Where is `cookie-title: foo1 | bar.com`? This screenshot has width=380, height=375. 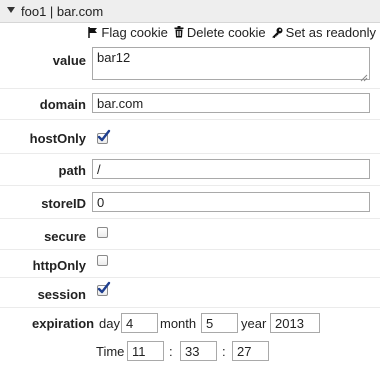
cookie-title: foo1 | bar.com is located at coordinates (62, 11).